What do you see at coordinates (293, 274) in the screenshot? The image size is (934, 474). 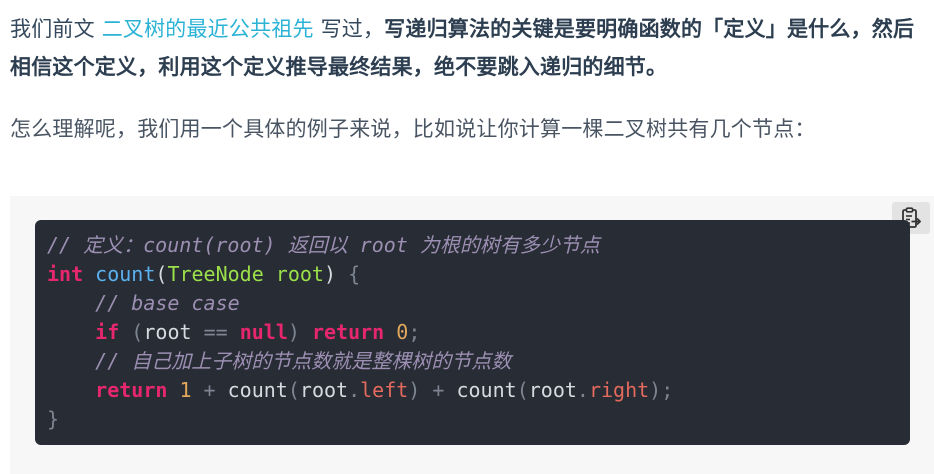 I see `param-name: root` at bounding box center [293, 274].